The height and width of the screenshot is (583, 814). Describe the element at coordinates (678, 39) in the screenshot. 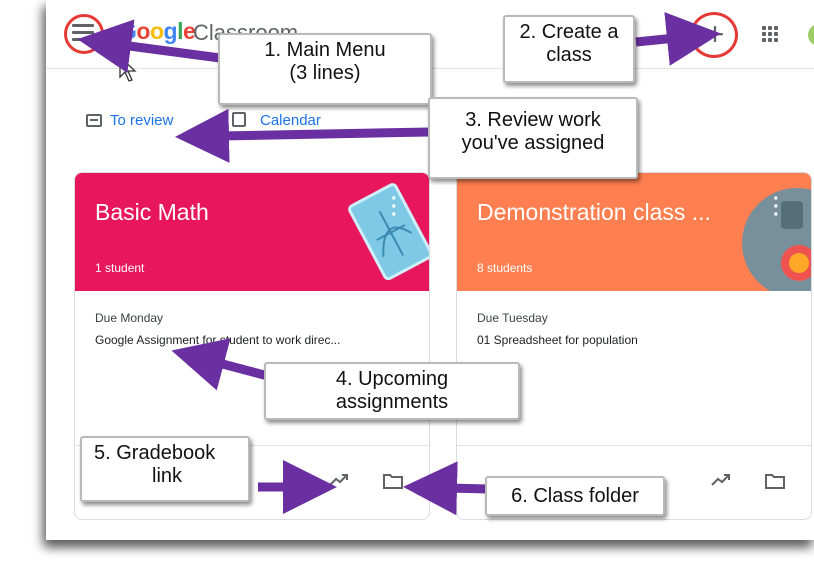

I see `arrow-create-class` at that location.